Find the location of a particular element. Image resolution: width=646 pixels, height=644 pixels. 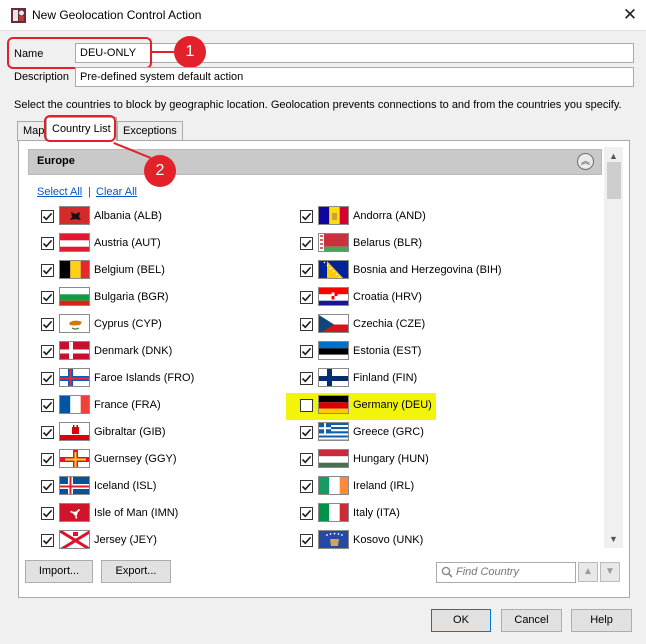

checkbox-croatia is located at coordinates (306, 297).